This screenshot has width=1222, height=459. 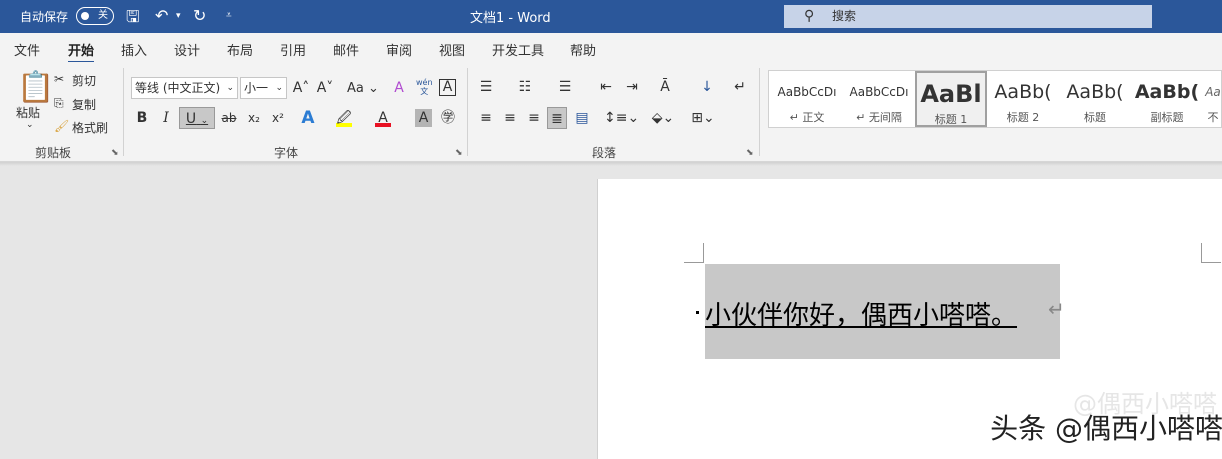 What do you see at coordinates (1095, 99) in the screenshot?
I see `style-title: AaBb(标题` at bounding box center [1095, 99].